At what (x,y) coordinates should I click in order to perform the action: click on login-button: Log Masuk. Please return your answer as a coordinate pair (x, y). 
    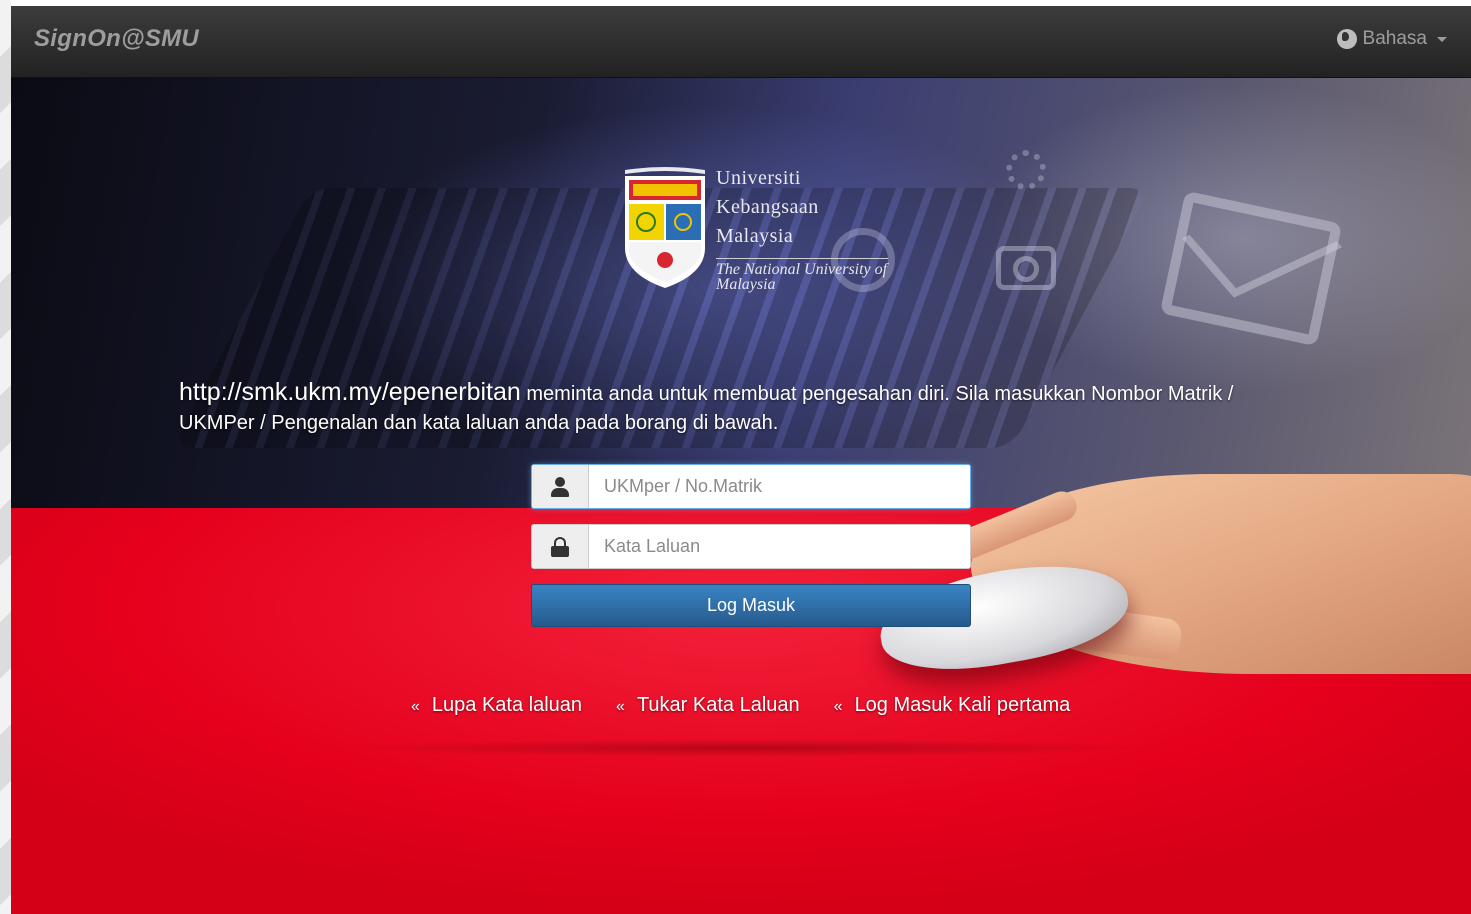
    Looking at the image, I should click on (751, 605).